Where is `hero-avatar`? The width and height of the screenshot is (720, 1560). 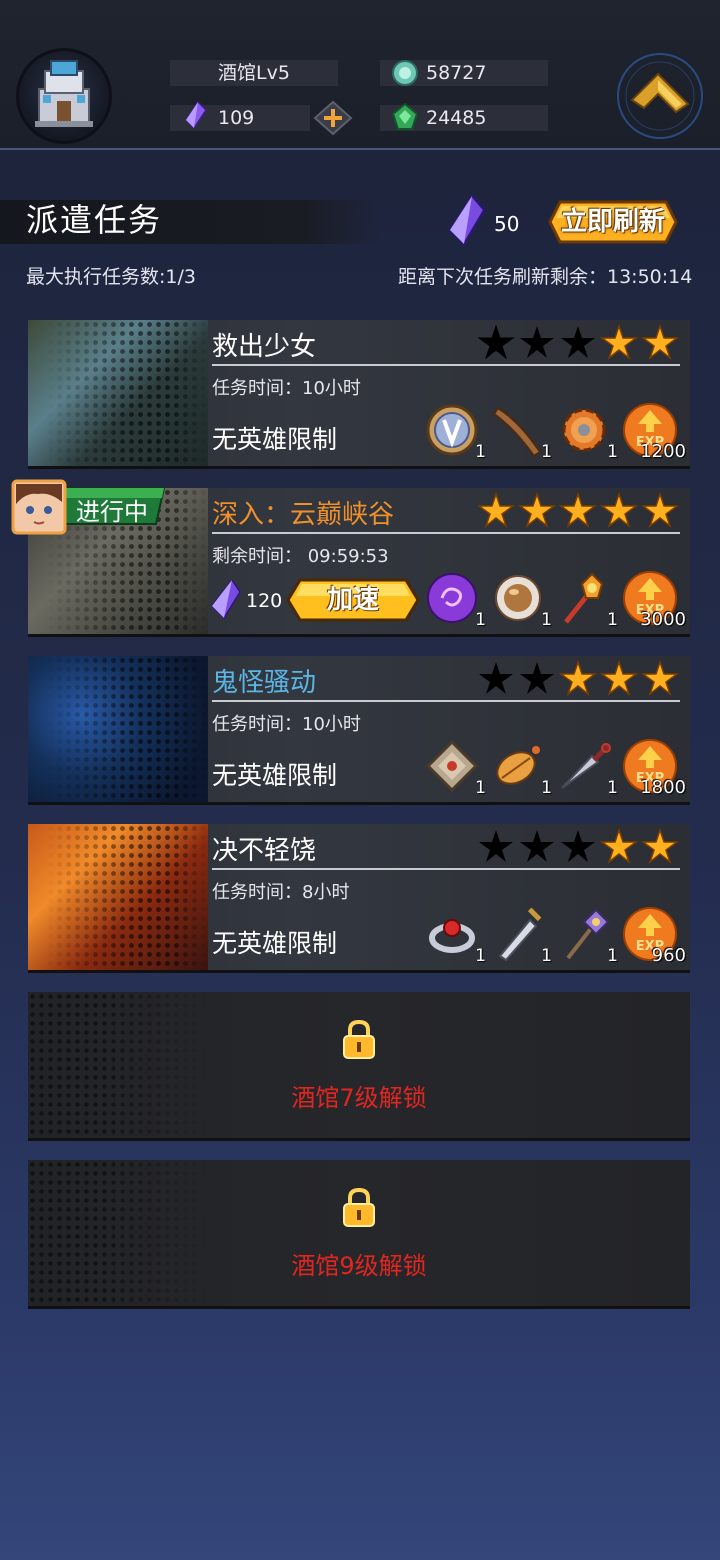 hero-avatar is located at coordinates (39, 507).